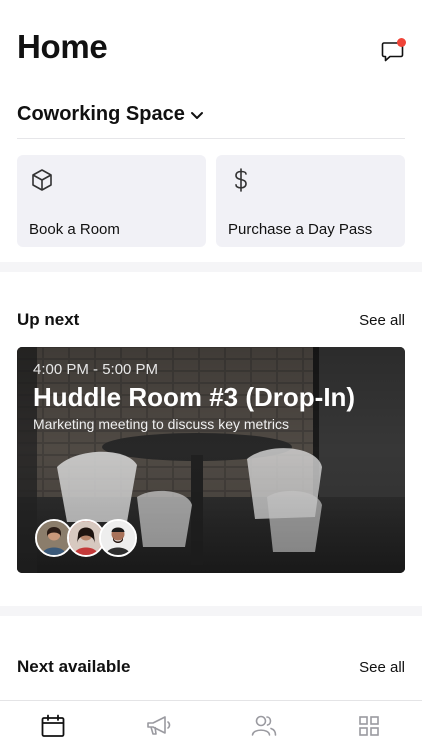  I want to click on cube-icon, so click(42, 180).